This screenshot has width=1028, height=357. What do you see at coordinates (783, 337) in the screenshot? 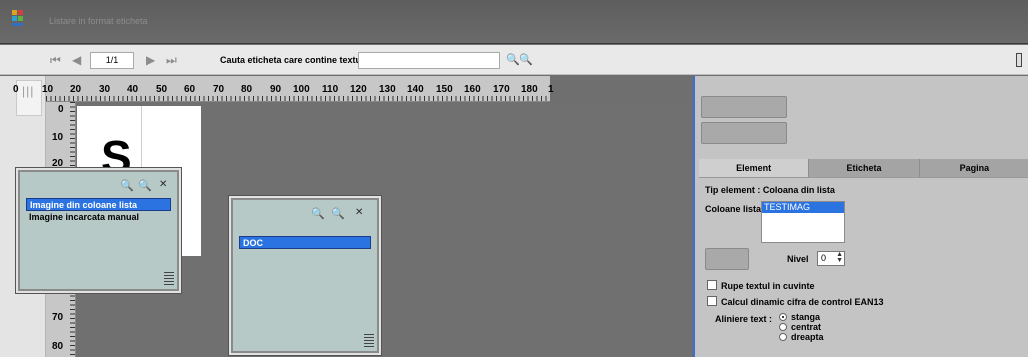
I see `align-right-radio` at bounding box center [783, 337].